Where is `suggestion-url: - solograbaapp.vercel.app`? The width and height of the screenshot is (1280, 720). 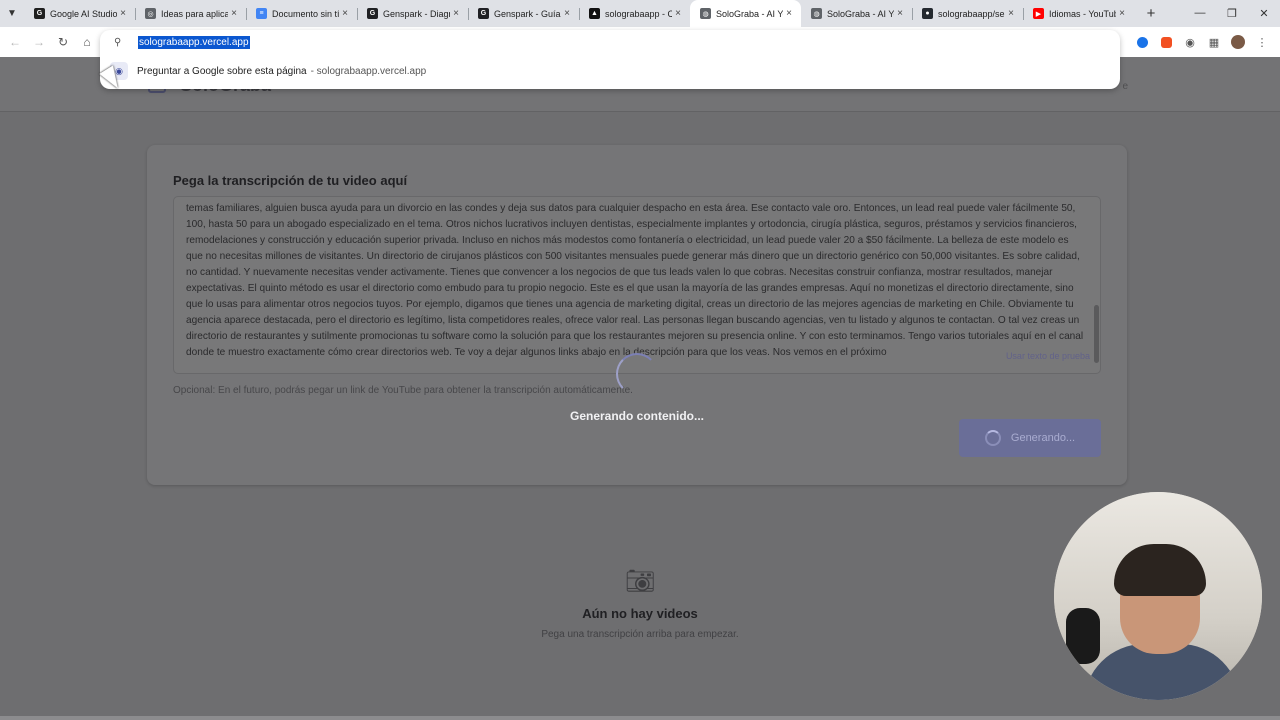 suggestion-url: - solograbaapp.vercel.app is located at coordinates (368, 71).